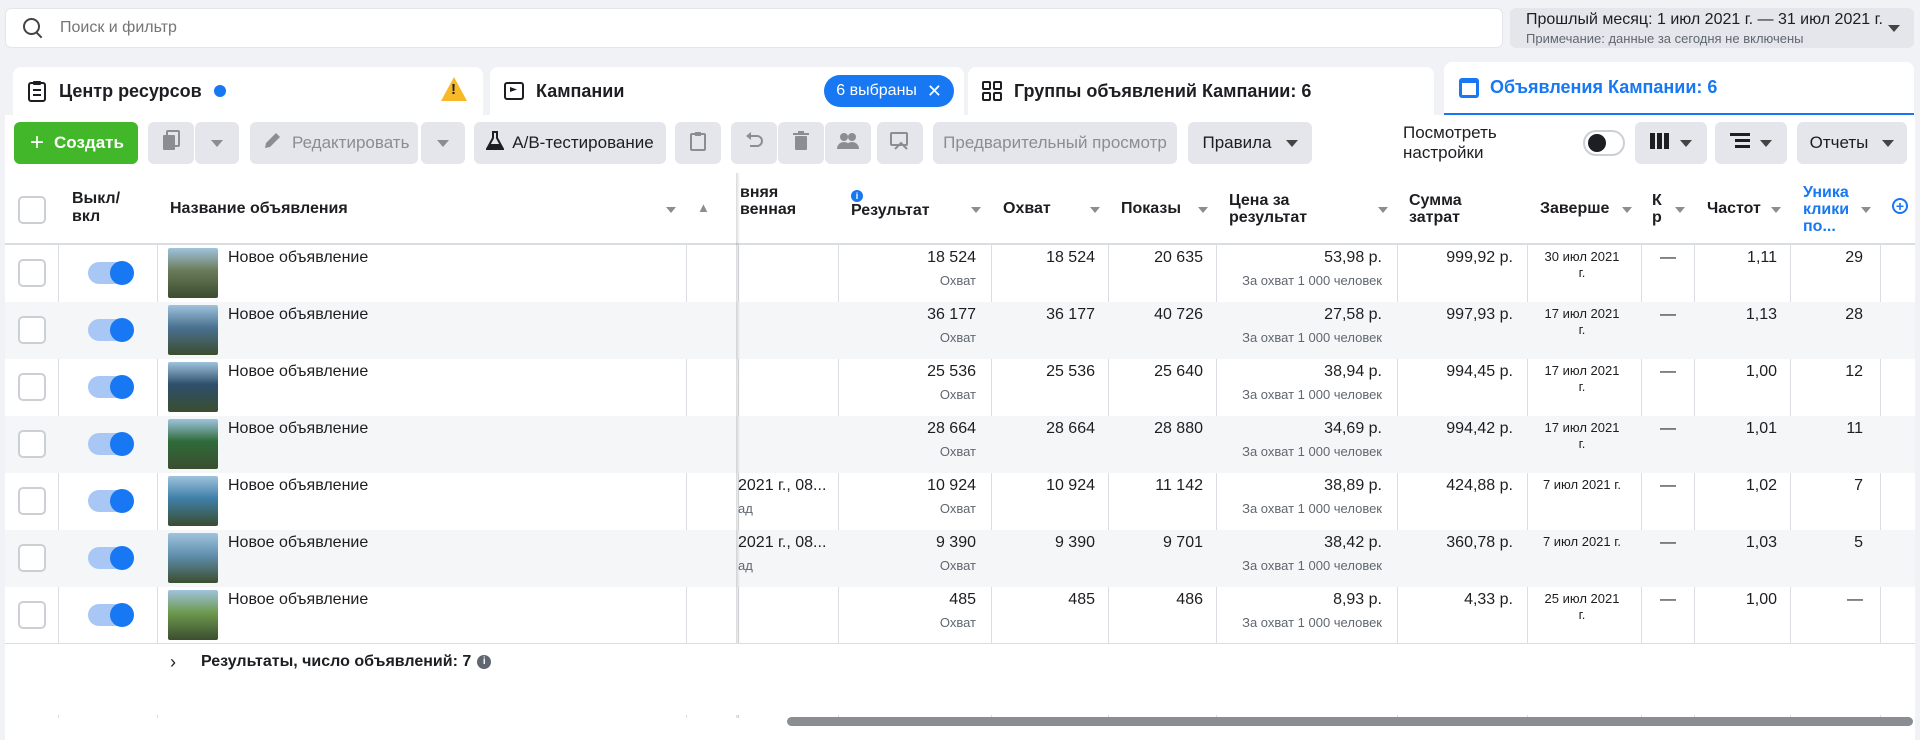 This screenshot has height=740, width=1920. I want to click on add-column-icon: +, so click(1900, 206).